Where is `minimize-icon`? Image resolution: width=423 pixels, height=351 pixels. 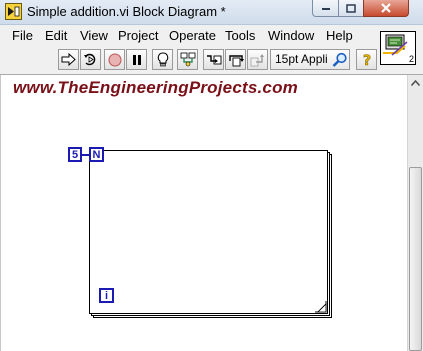 minimize-icon is located at coordinates (325, 9).